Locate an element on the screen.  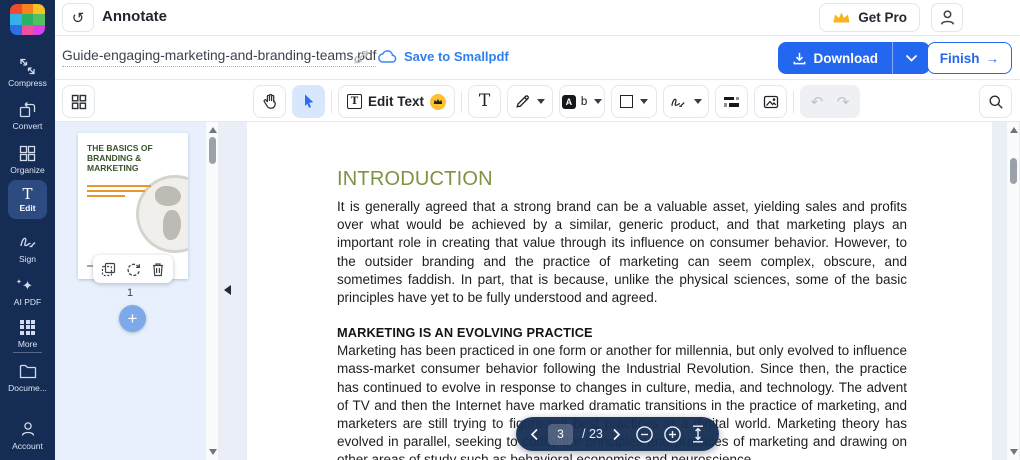
download-split-button: Download is located at coordinates (853, 58).